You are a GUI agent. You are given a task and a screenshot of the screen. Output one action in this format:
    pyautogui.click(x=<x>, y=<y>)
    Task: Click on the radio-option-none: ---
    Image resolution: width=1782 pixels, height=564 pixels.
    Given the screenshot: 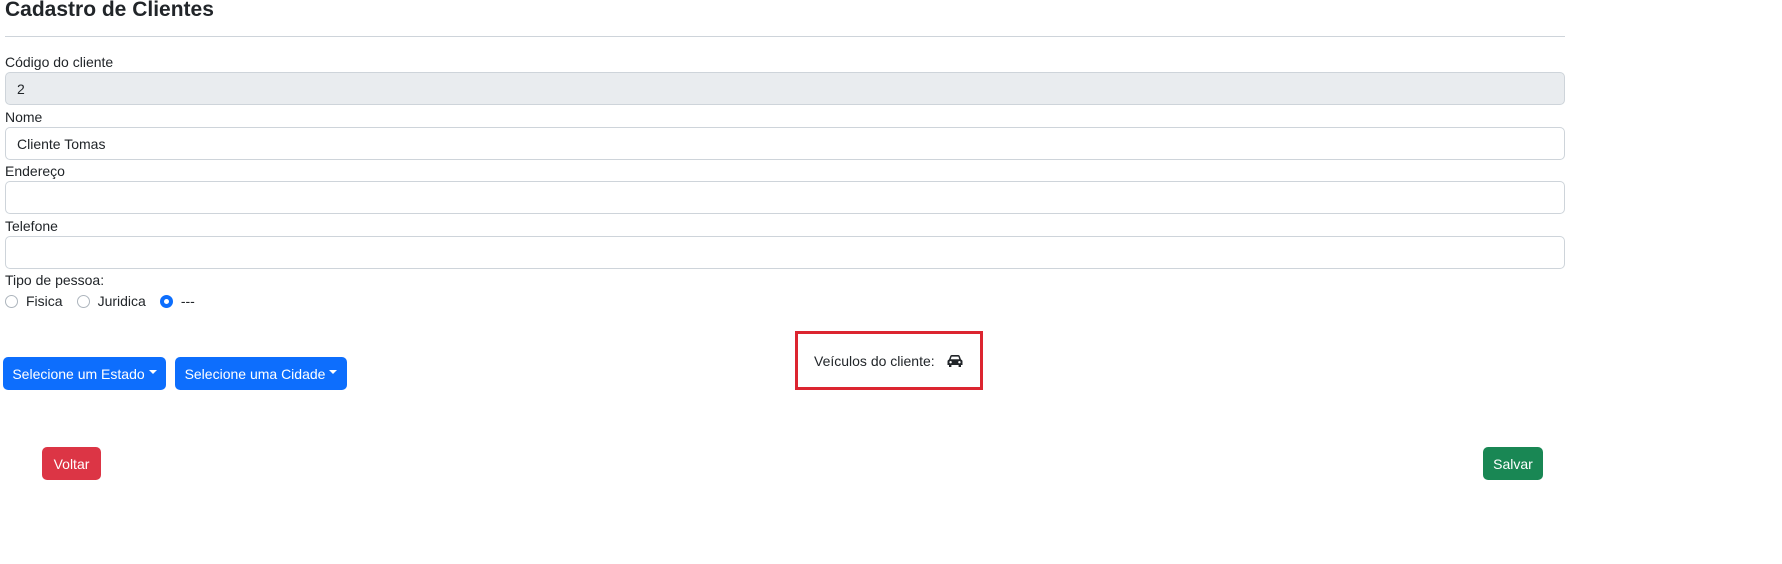 What is the action you would take?
    pyautogui.click(x=177, y=301)
    